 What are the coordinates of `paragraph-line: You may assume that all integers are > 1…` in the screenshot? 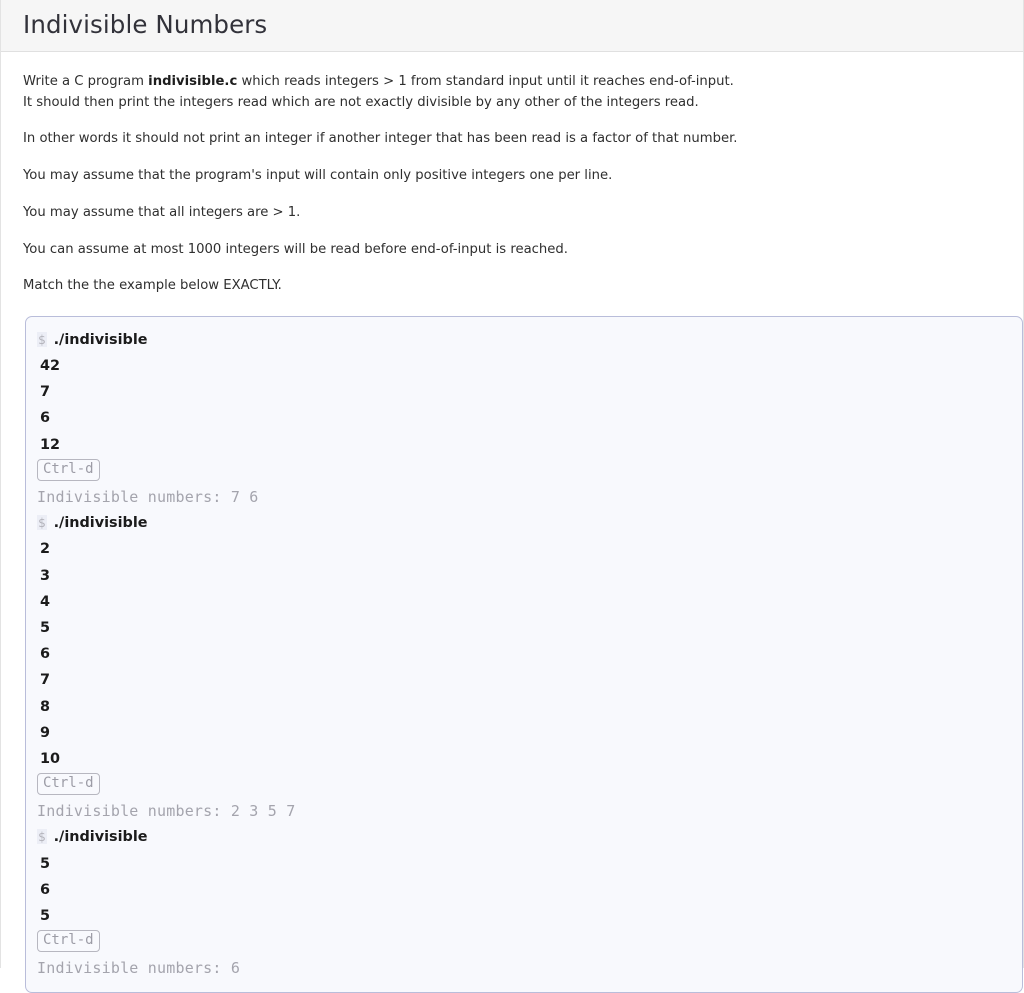 It's located at (162, 212).